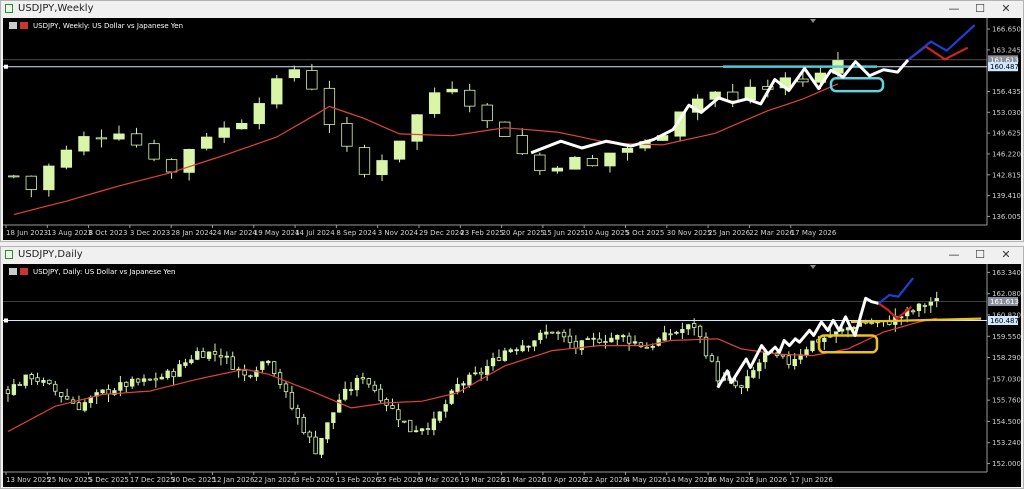  What do you see at coordinates (524, 480) in the screenshot?
I see `time-axis-label: 31 Mar 2026` at bounding box center [524, 480].